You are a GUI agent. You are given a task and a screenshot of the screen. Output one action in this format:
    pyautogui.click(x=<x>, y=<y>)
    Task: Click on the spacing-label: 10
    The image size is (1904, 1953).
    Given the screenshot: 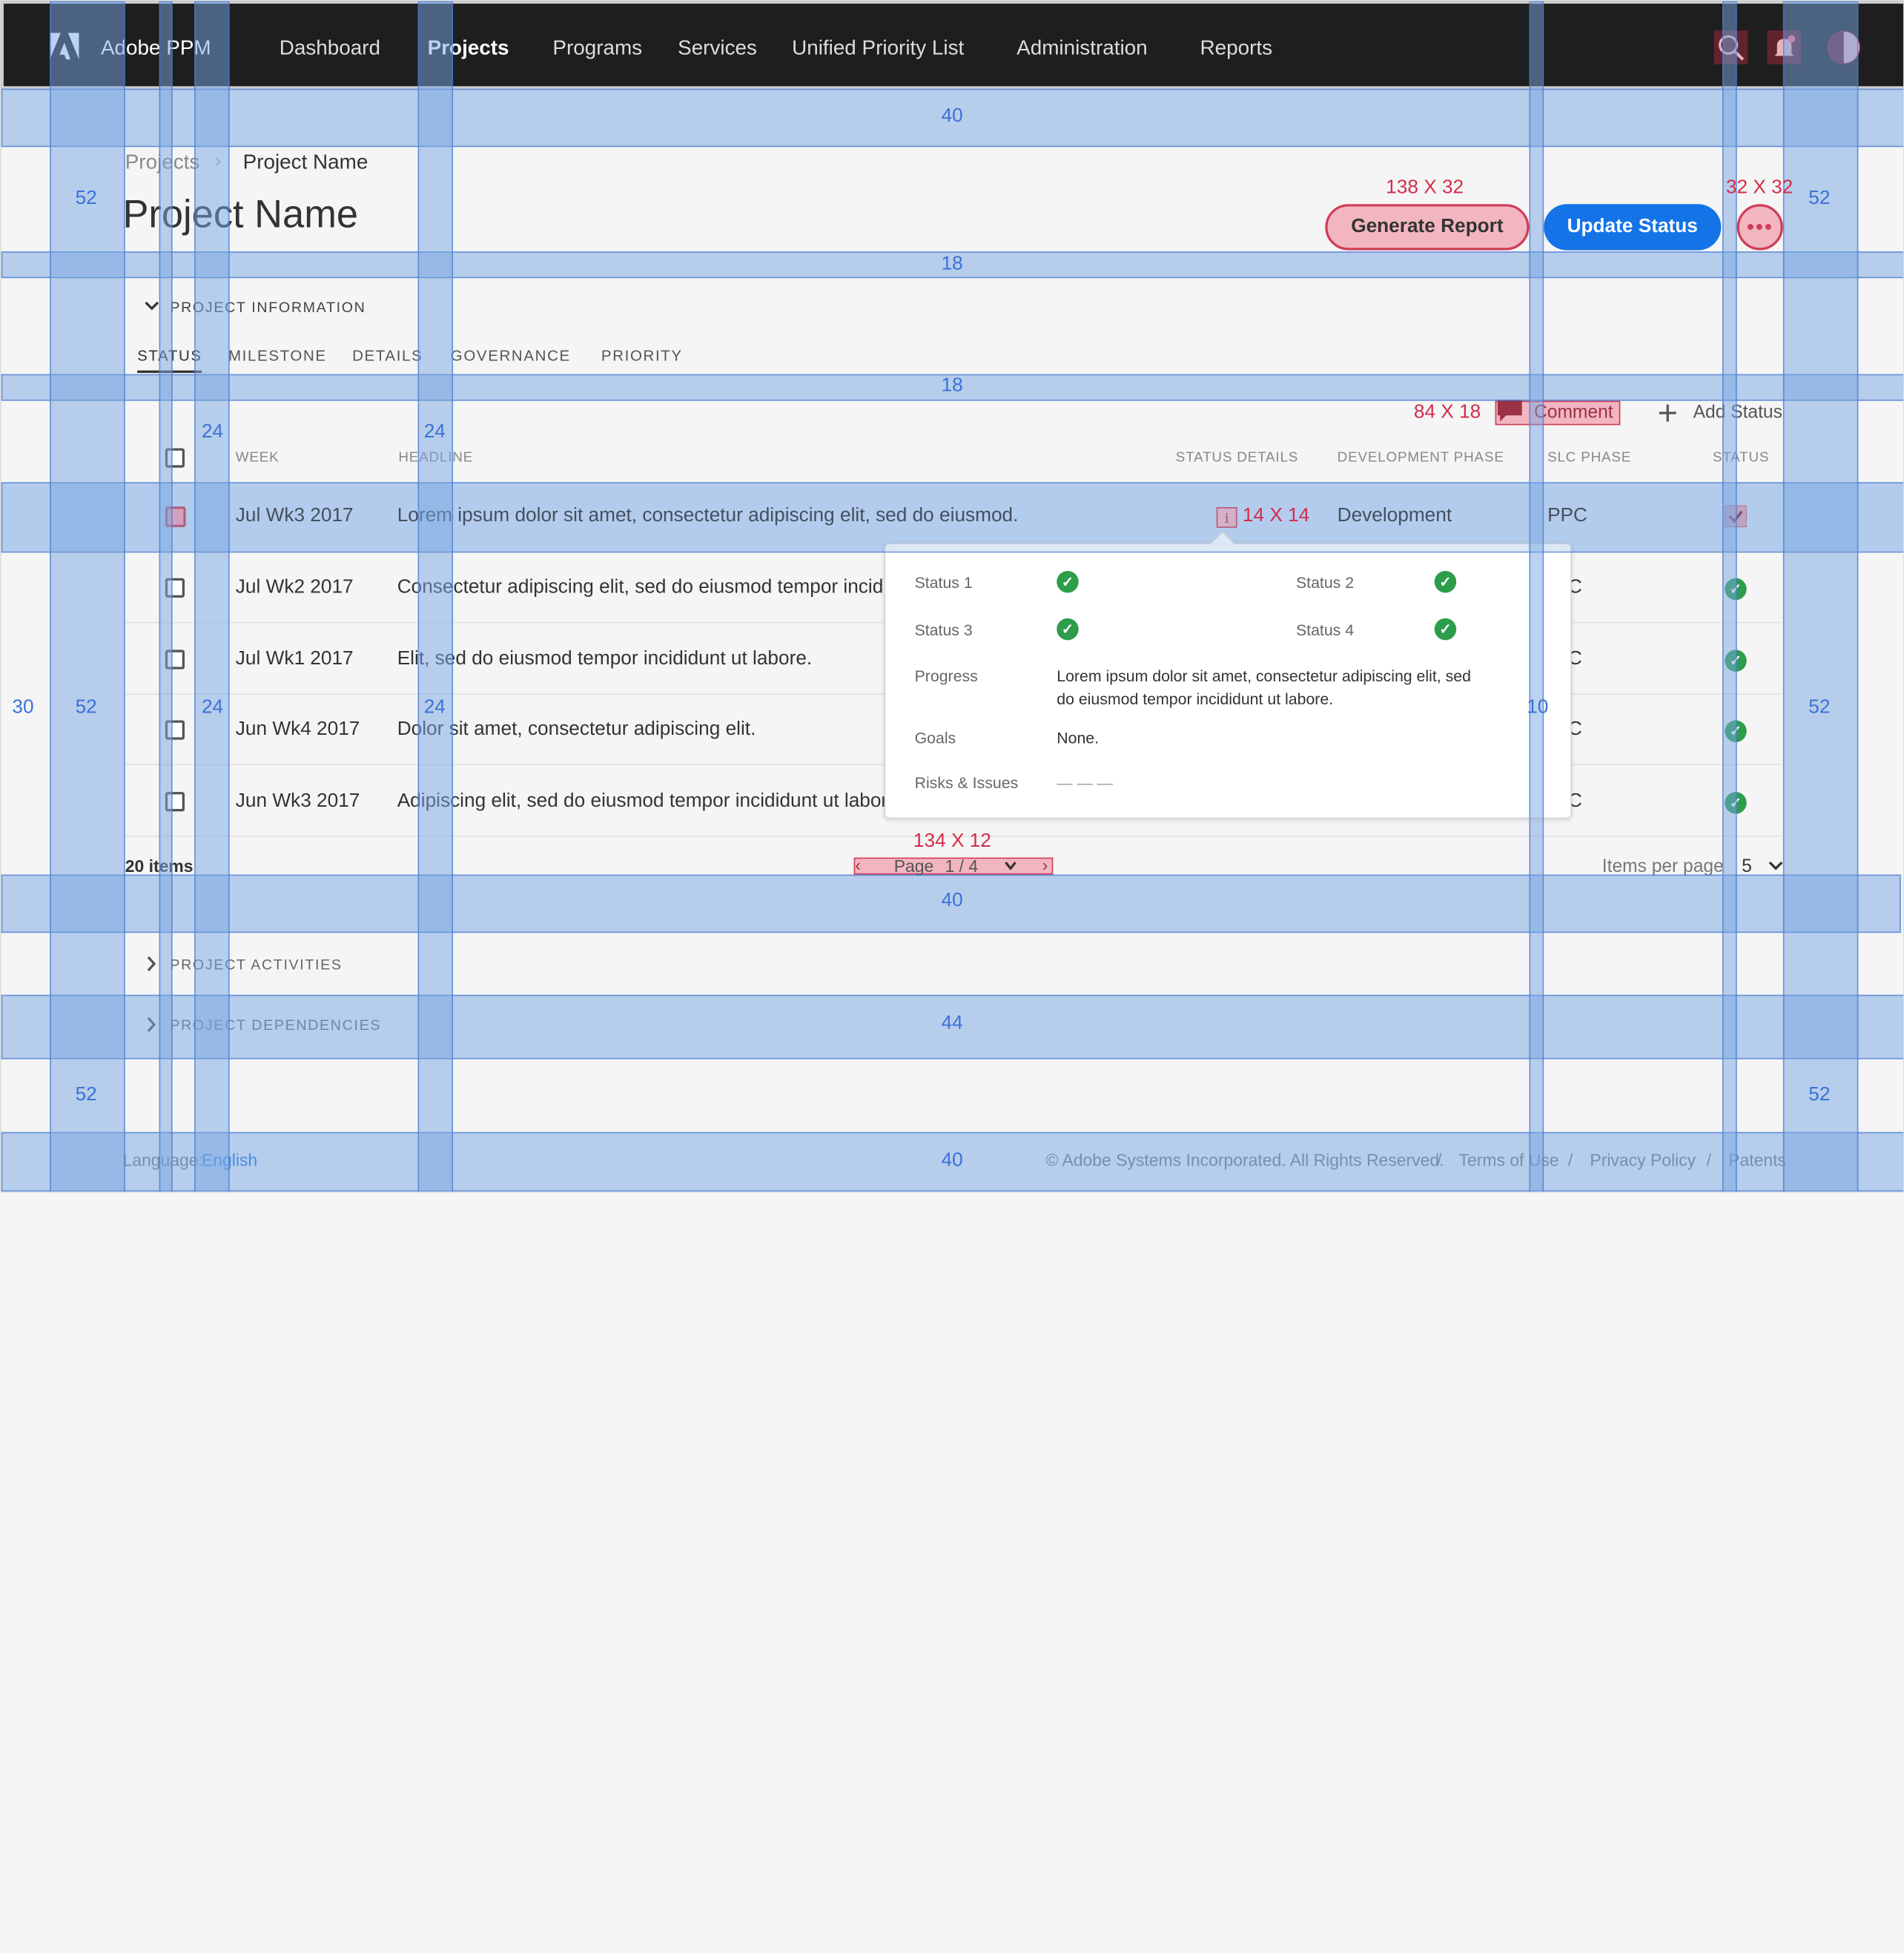 What is the action you would take?
    pyautogui.click(x=1538, y=707)
    